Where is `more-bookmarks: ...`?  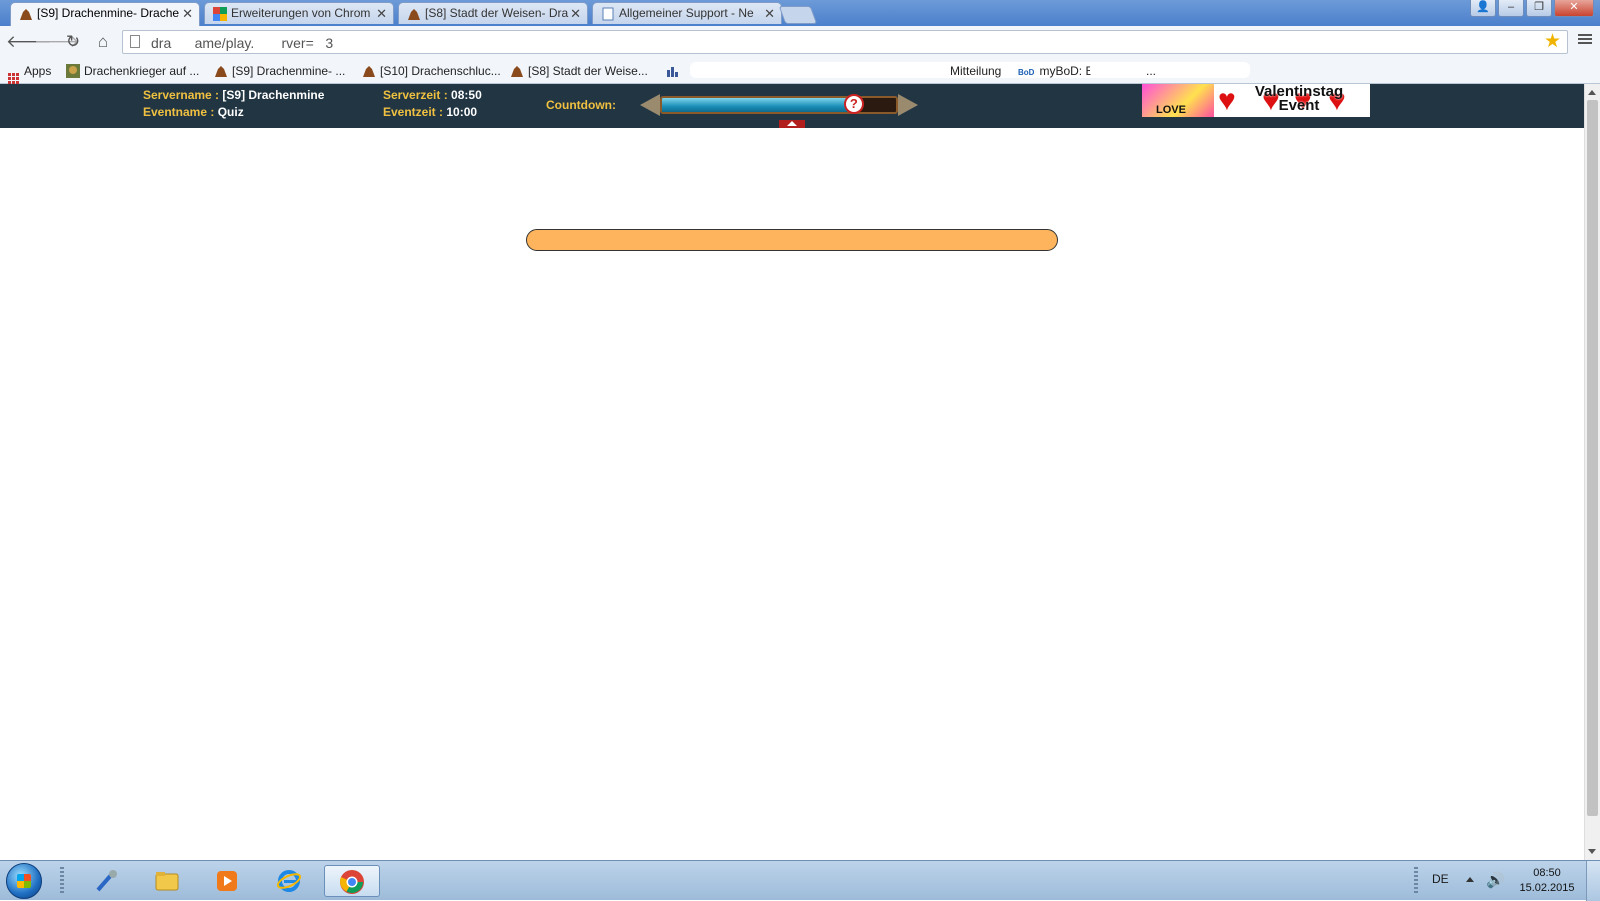 more-bookmarks: ... is located at coordinates (1151, 71).